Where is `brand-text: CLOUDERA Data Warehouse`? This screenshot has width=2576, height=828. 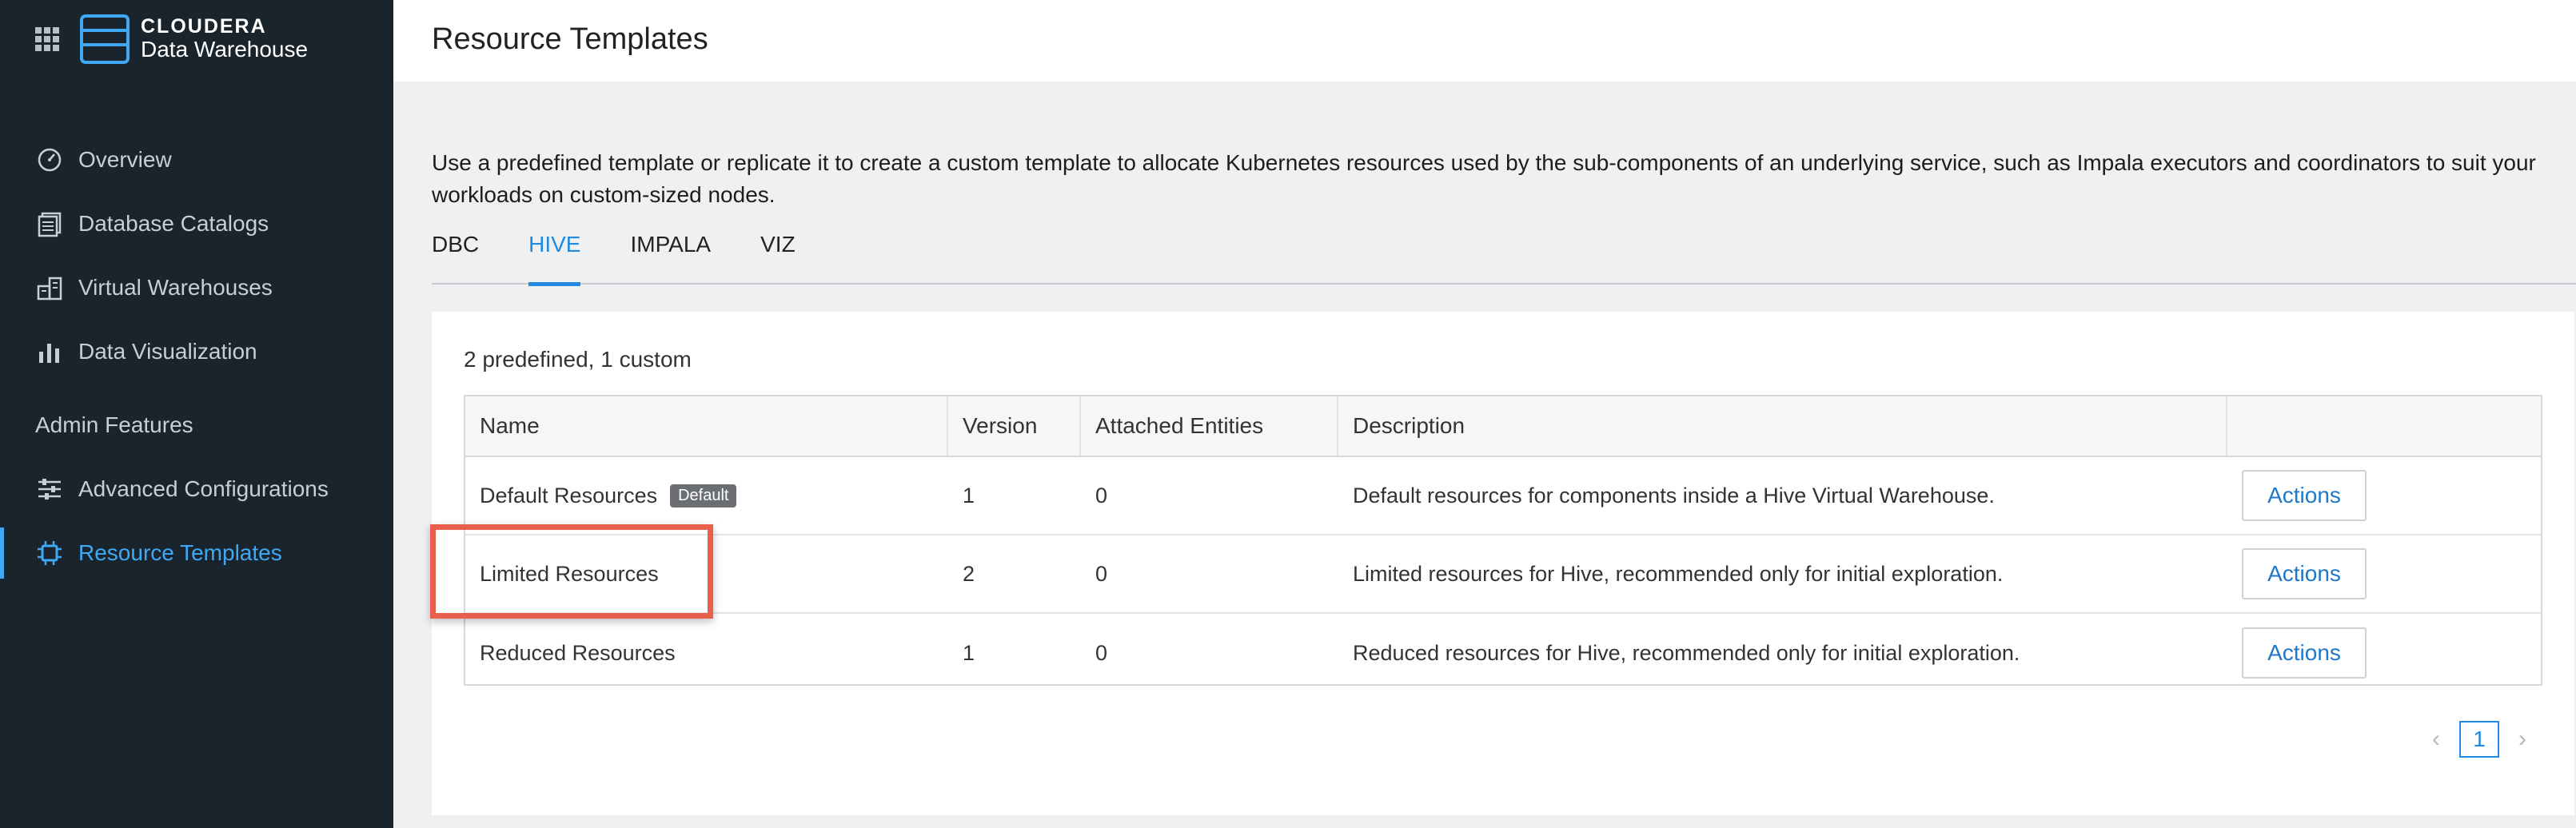 brand-text: CLOUDERA Data Warehouse is located at coordinates (225, 38).